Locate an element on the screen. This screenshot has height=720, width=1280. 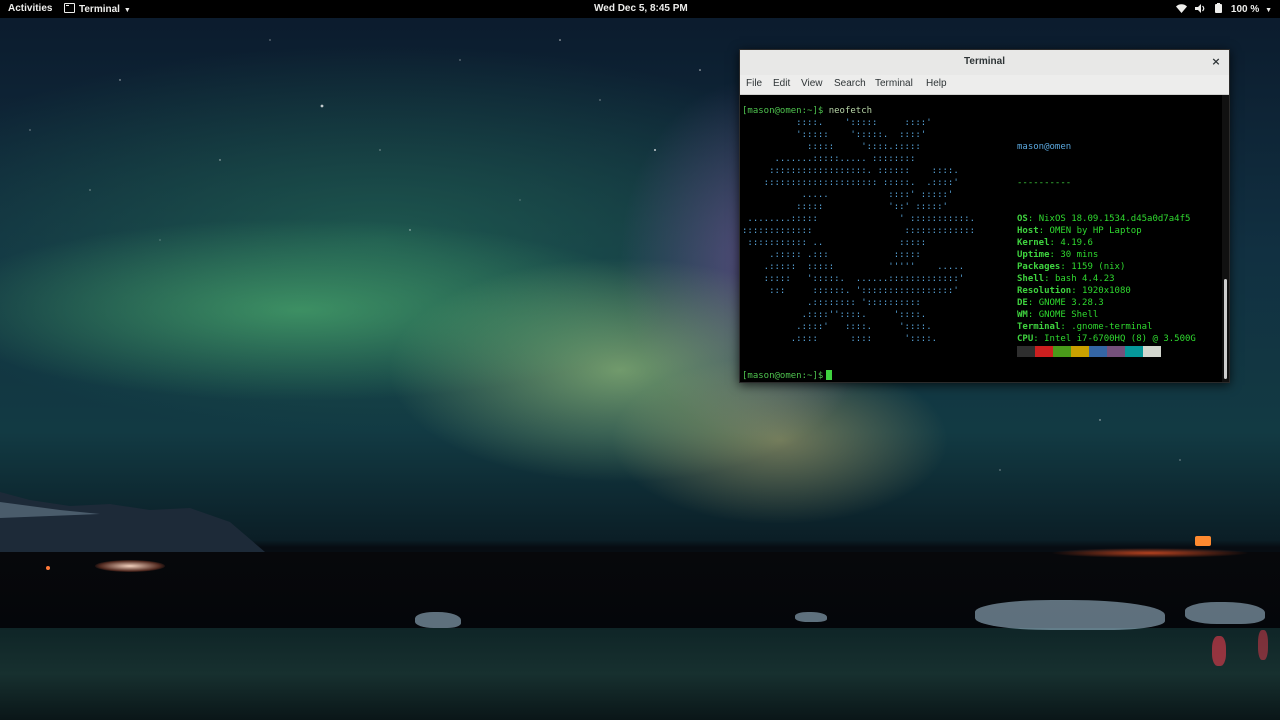
info-value: 1159 (nix) is located at coordinates (1098, 267).